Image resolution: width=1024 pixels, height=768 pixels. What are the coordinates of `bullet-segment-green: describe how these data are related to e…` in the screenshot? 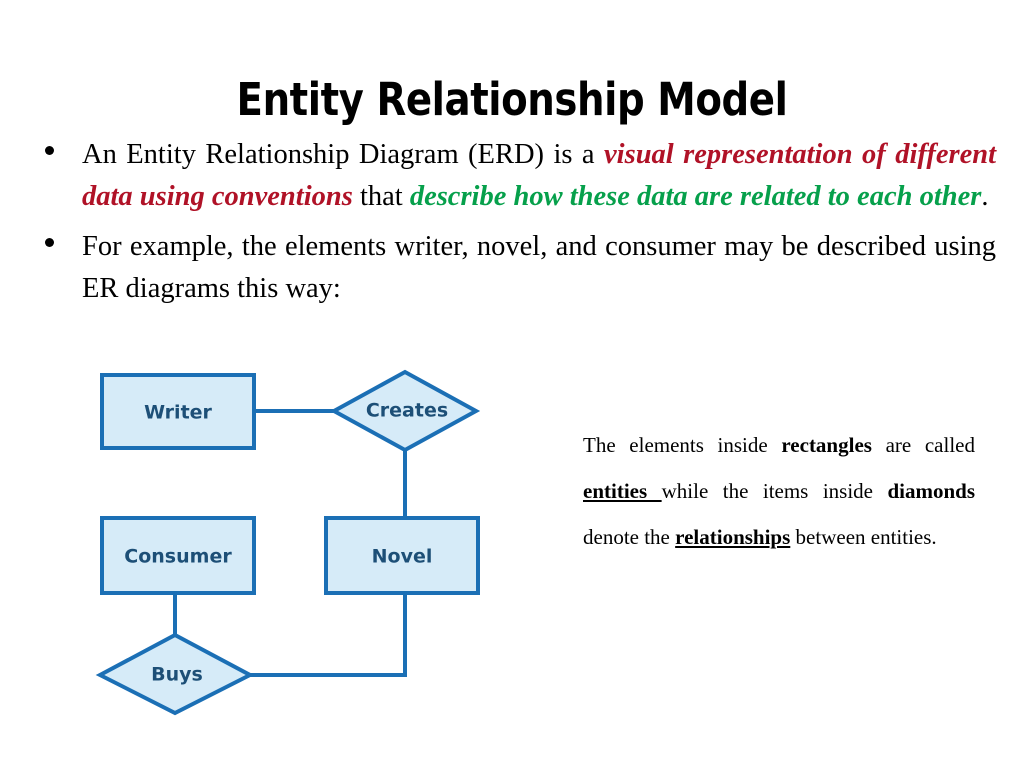 It's located at (695, 196).